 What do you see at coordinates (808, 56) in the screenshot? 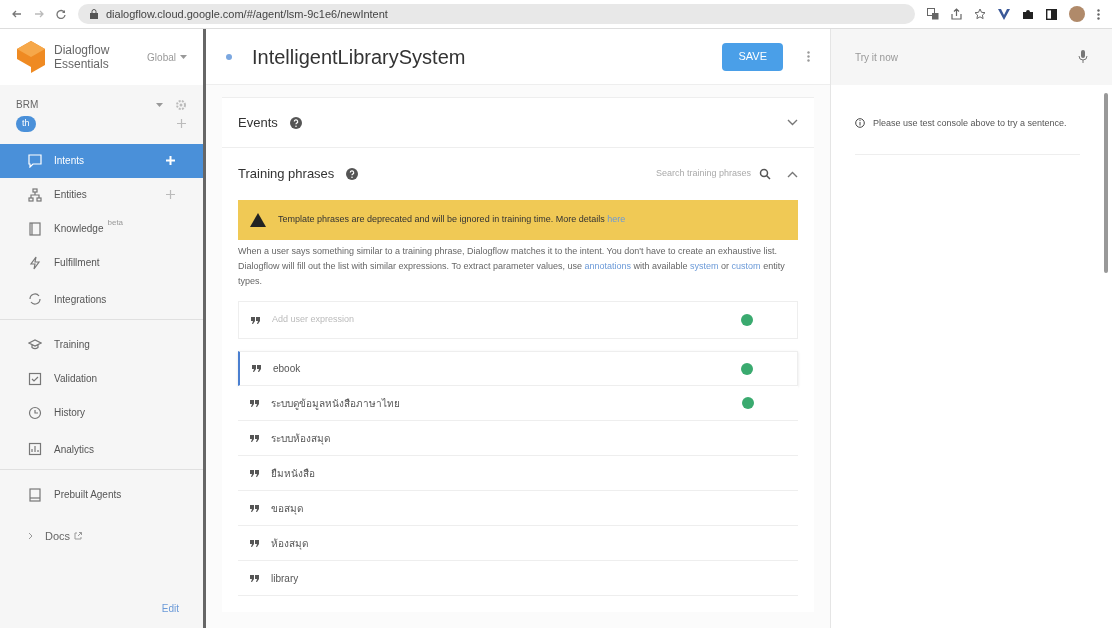
I see `more-icon` at bounding box center [808, 56].